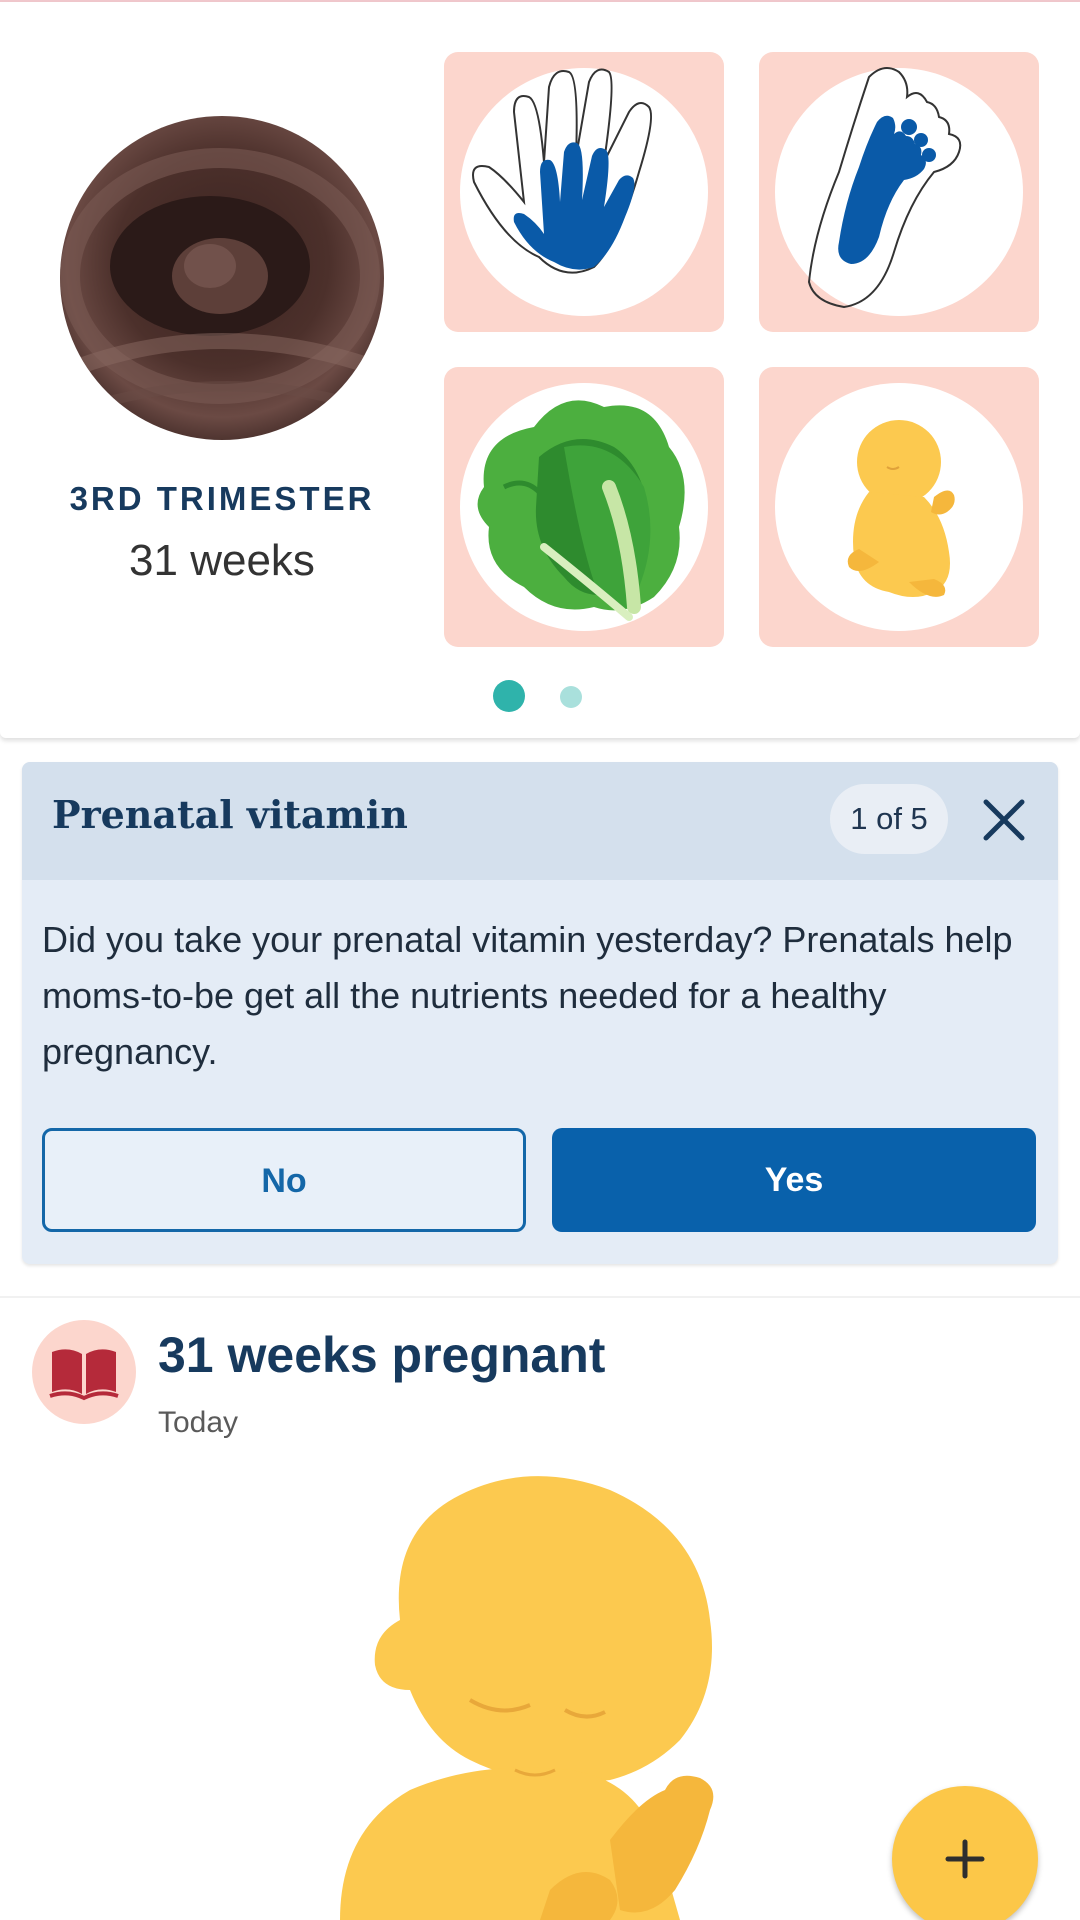 The height and width of the screenshot is (1920, 1080). What do you see at coordinates (222, 278) in the screenshot?
I see `ultrasound-image` at bounding box center [222, 278].